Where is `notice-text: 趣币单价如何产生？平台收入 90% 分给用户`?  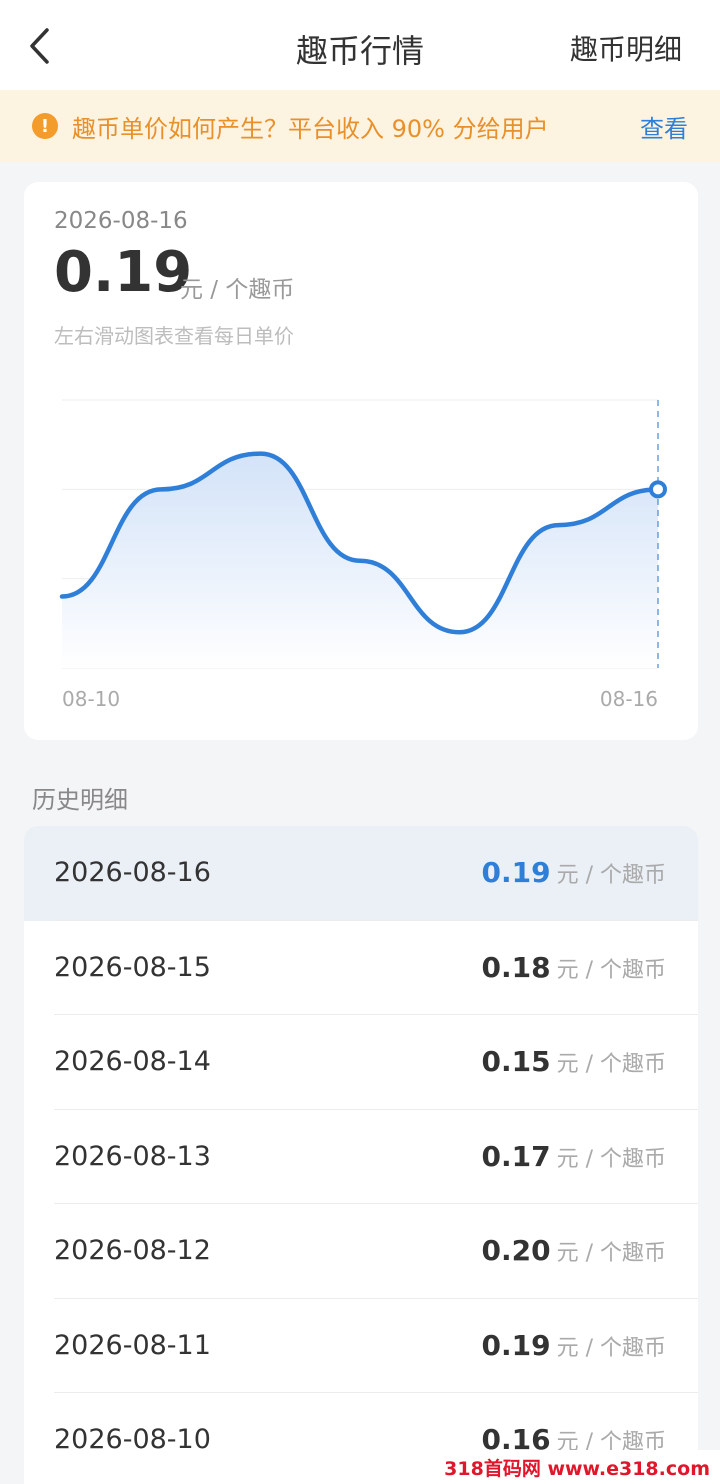
notice-text: 趣币单价如何产生？平台收入 90% 分给用户 is located at coordinates (310, 128).